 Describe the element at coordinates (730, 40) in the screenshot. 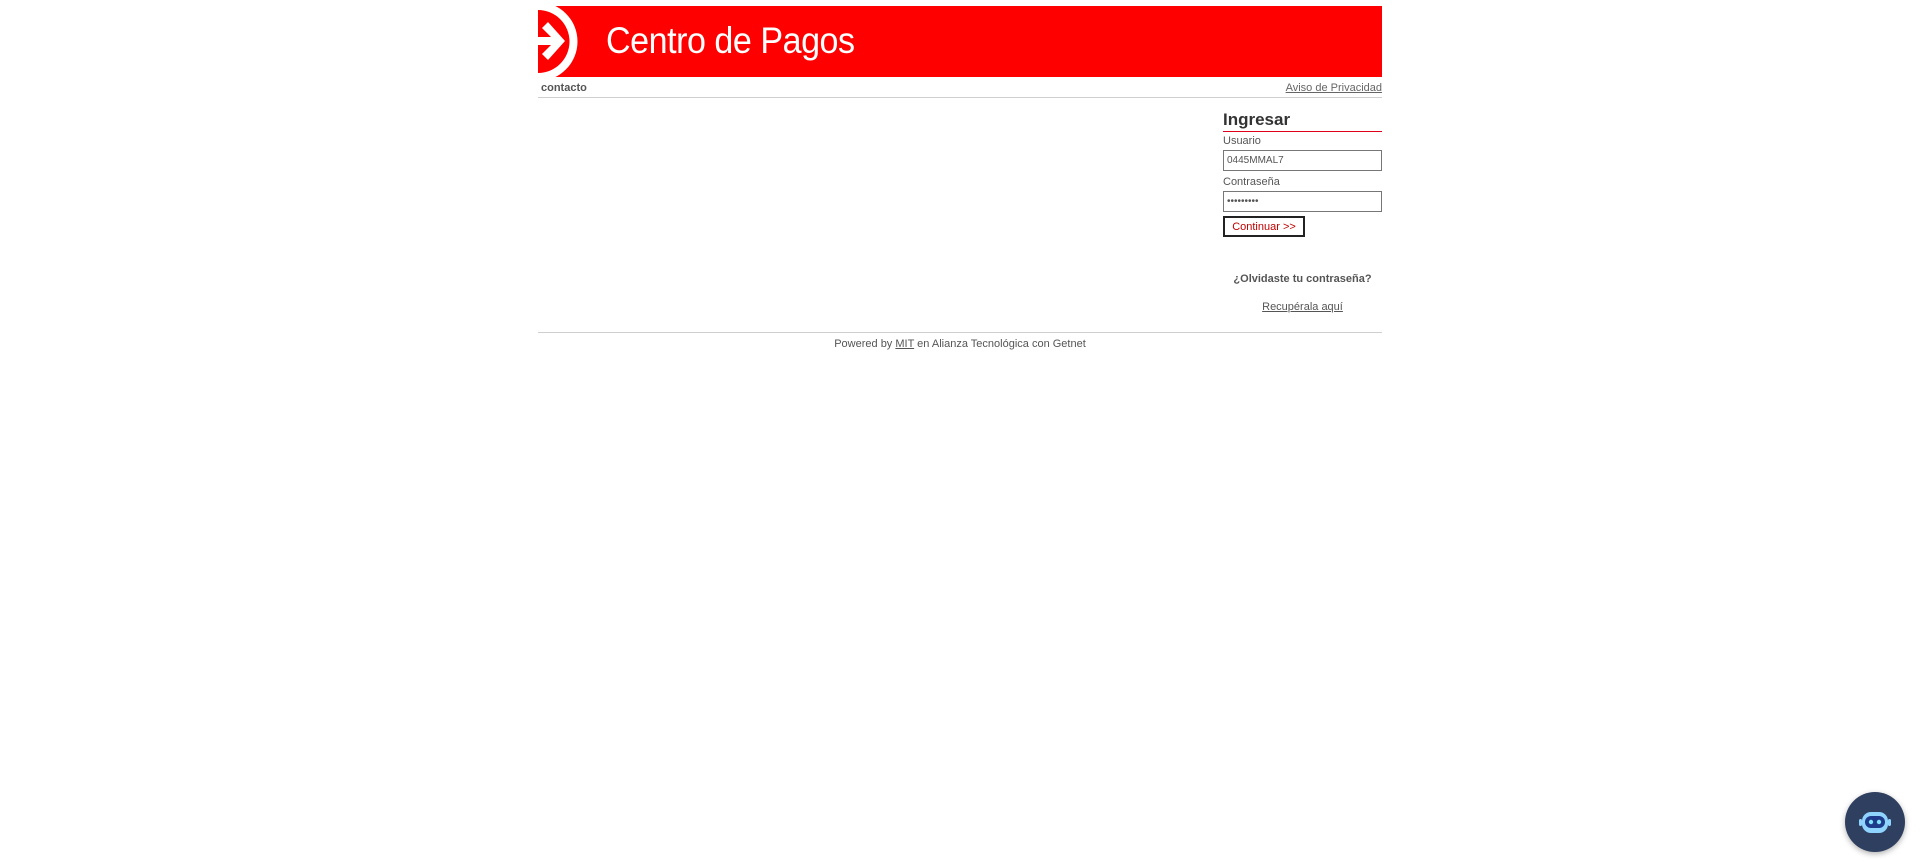

I see `page-title: Centro de Pagos` at that location.